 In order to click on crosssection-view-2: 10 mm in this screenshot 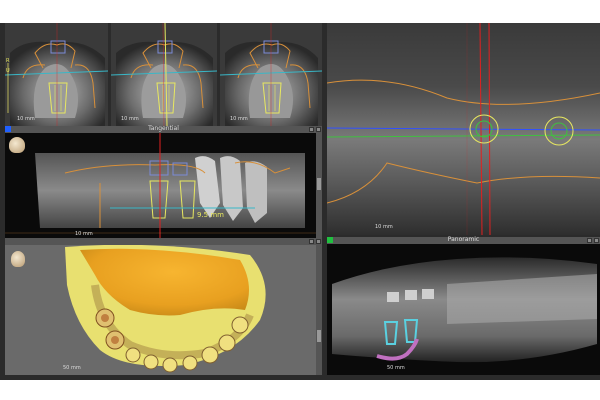, I will do `click(164, 74)`.